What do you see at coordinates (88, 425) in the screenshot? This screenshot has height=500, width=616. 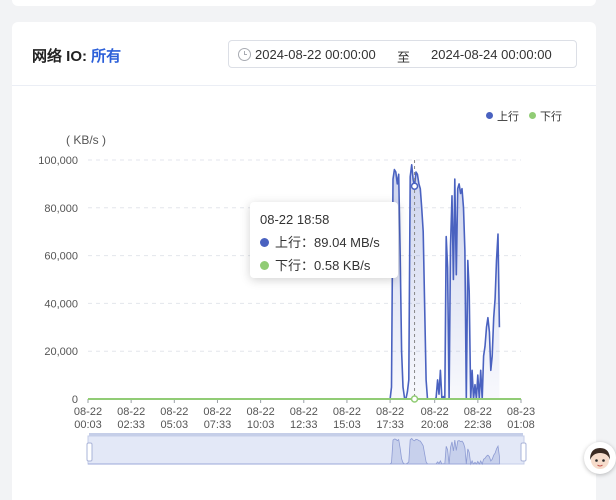 I see `x-tick-label-time: 00:03` at bounding box center [88, 425].